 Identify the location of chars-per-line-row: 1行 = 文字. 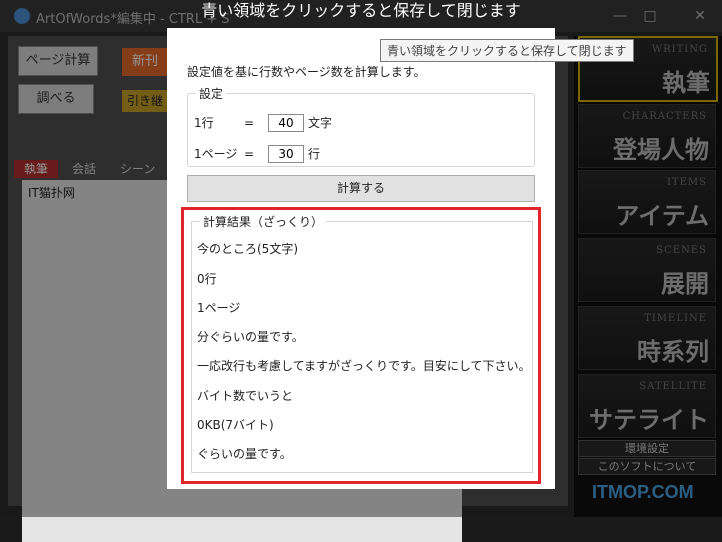
(263, 123).